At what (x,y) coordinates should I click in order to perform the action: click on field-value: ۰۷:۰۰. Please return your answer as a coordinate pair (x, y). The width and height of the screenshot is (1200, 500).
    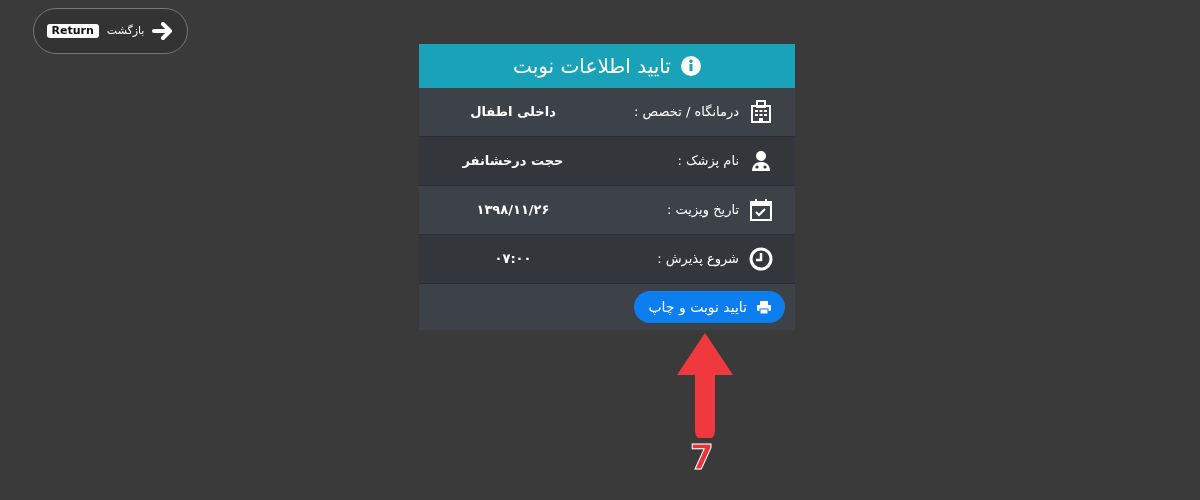
    Looking at the image, I should click on (513, 259).